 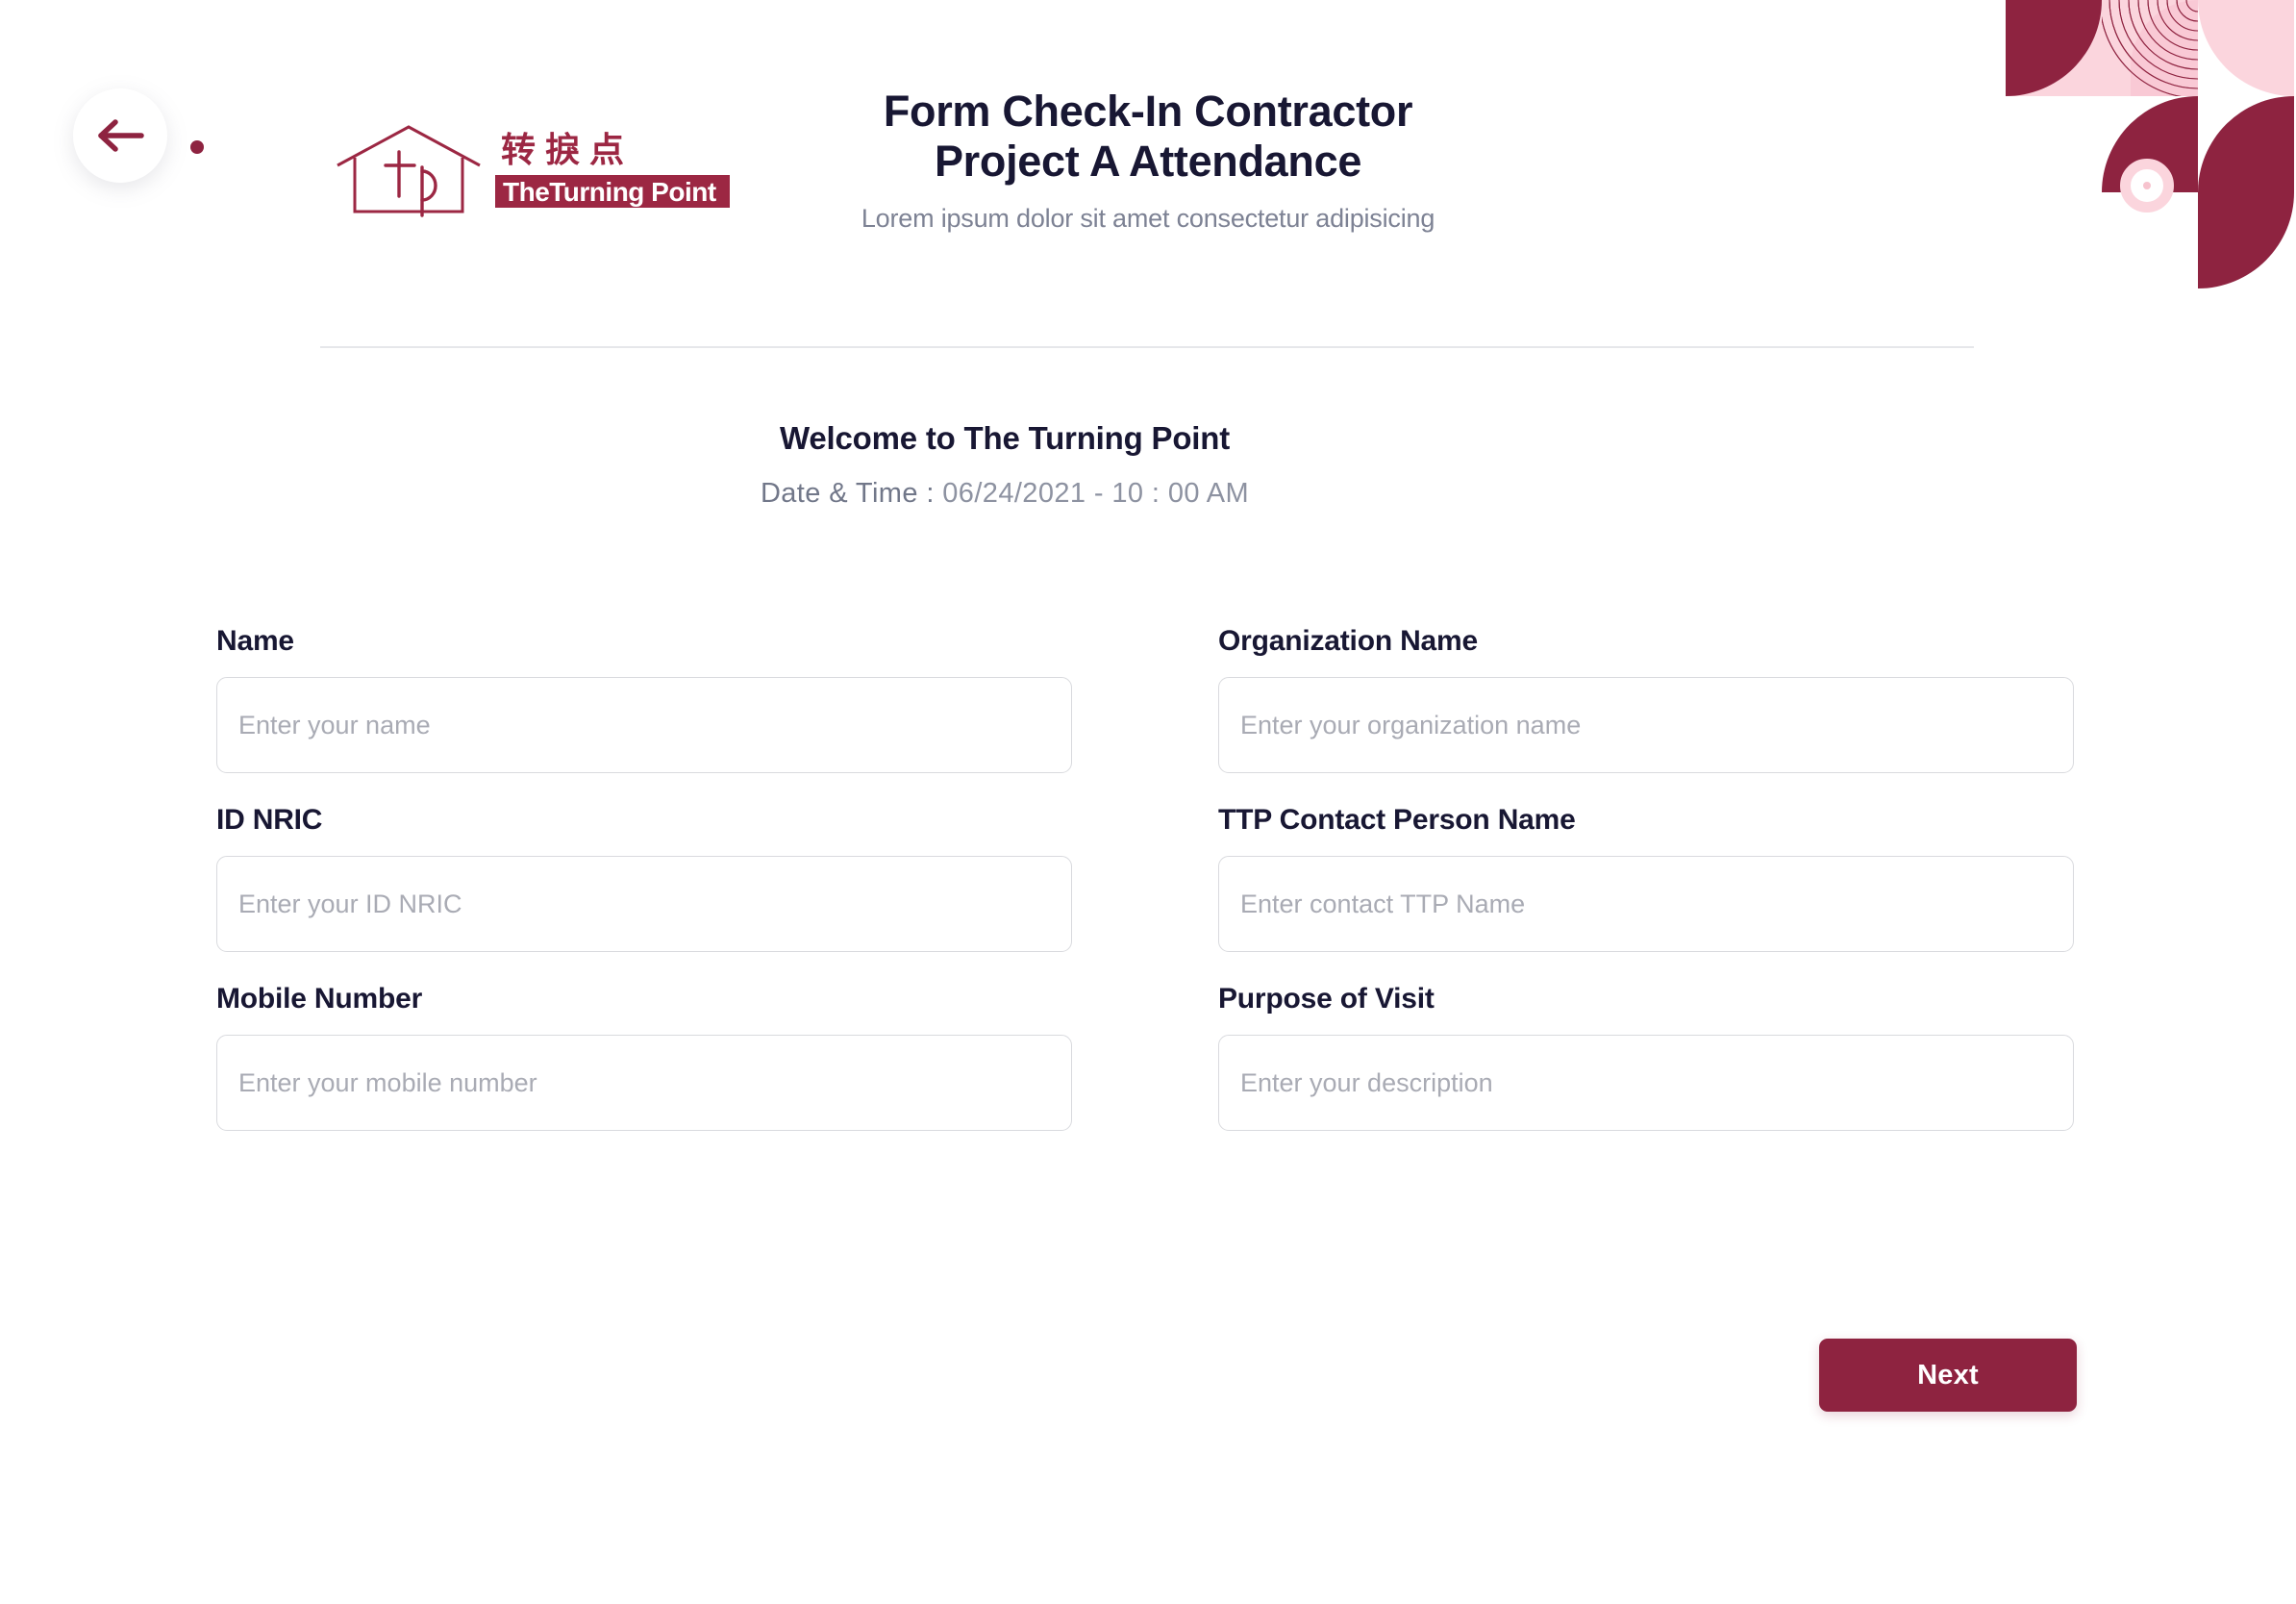 I want to click on page-title-line2: Project A Attendance, so click(x=1148, y=162).